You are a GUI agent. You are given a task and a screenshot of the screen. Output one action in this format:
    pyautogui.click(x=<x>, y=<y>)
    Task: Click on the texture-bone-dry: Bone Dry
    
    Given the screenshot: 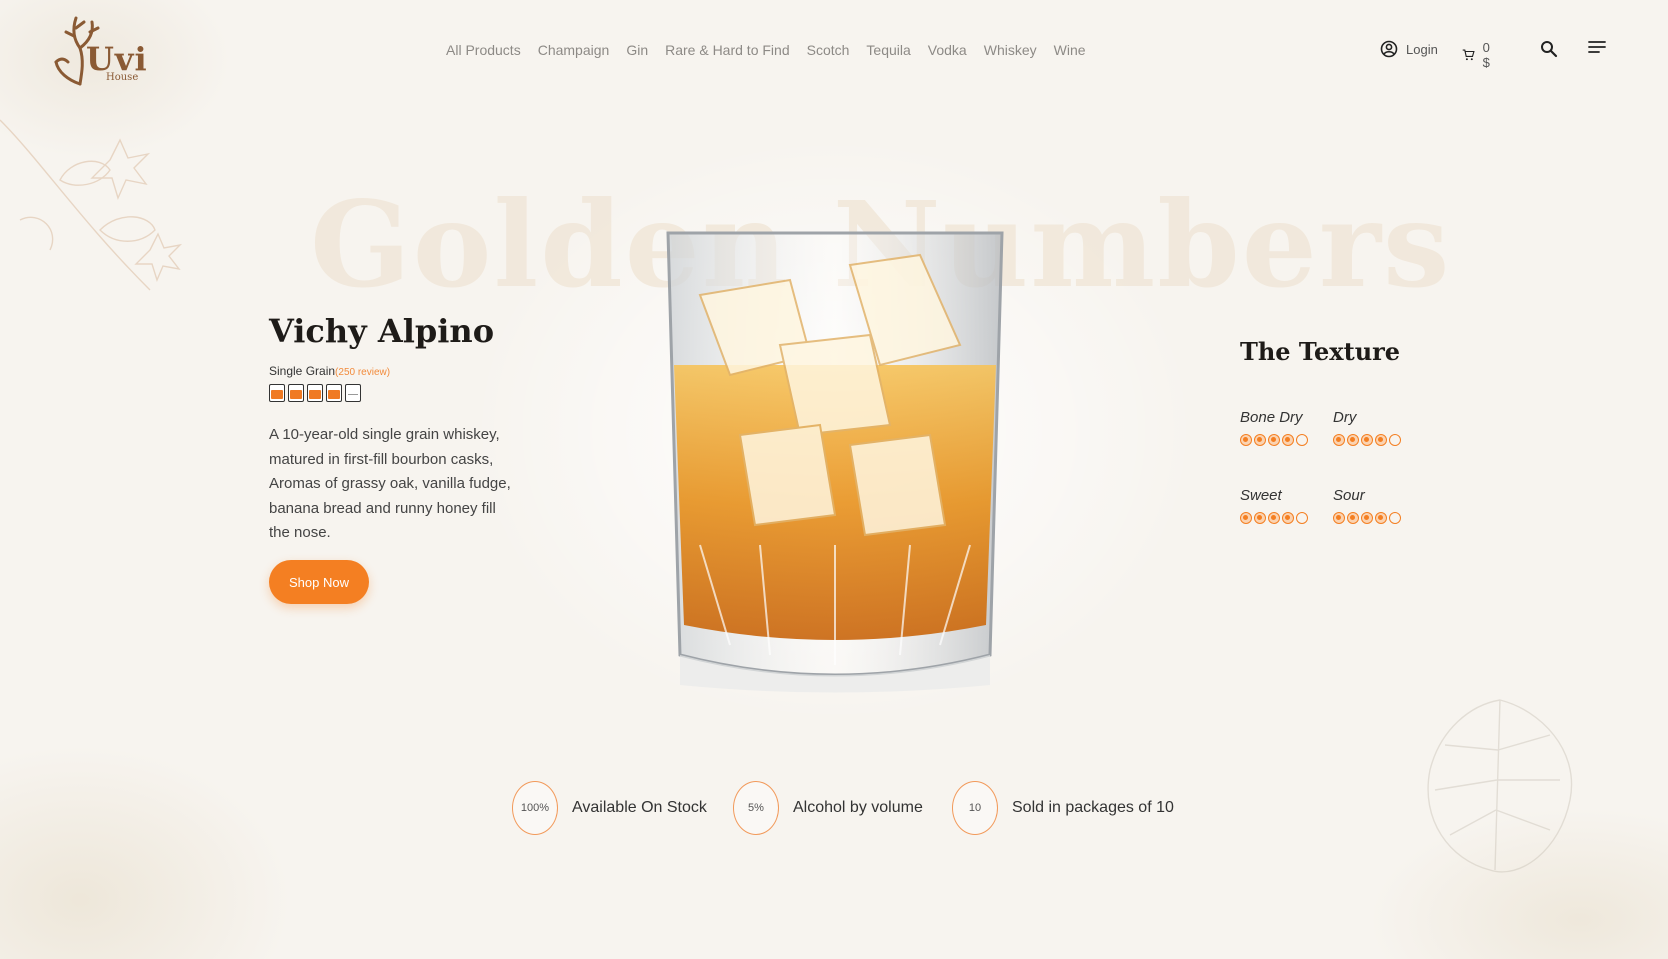 What is the action you would take?
    pyautogui.click(x=1274, y=427)
    